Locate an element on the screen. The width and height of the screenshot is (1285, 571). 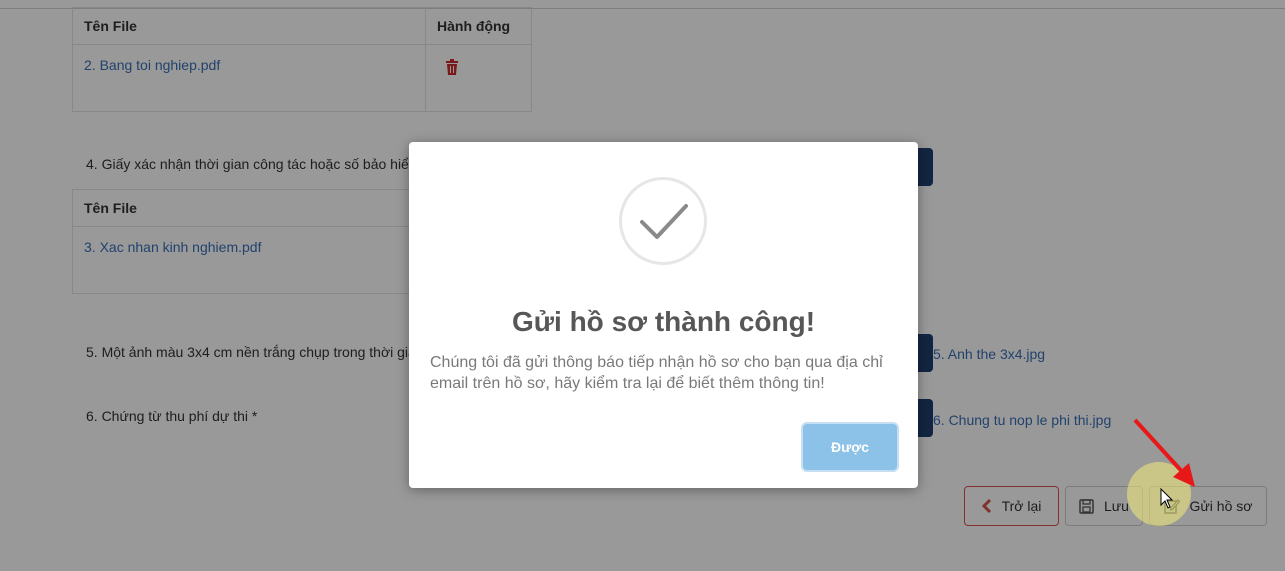
annotation-arrow-icon is located at coordinates (1175, 457).